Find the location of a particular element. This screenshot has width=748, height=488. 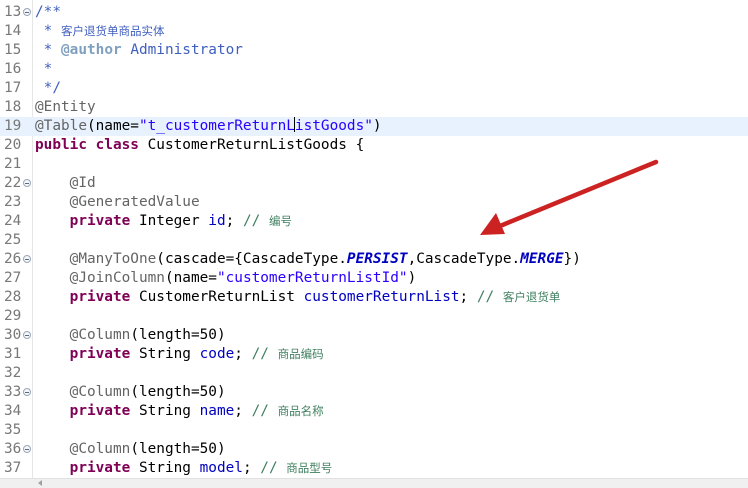

code-line: 34 private String name; // 商品名称 is located at coordinates (374, 411).